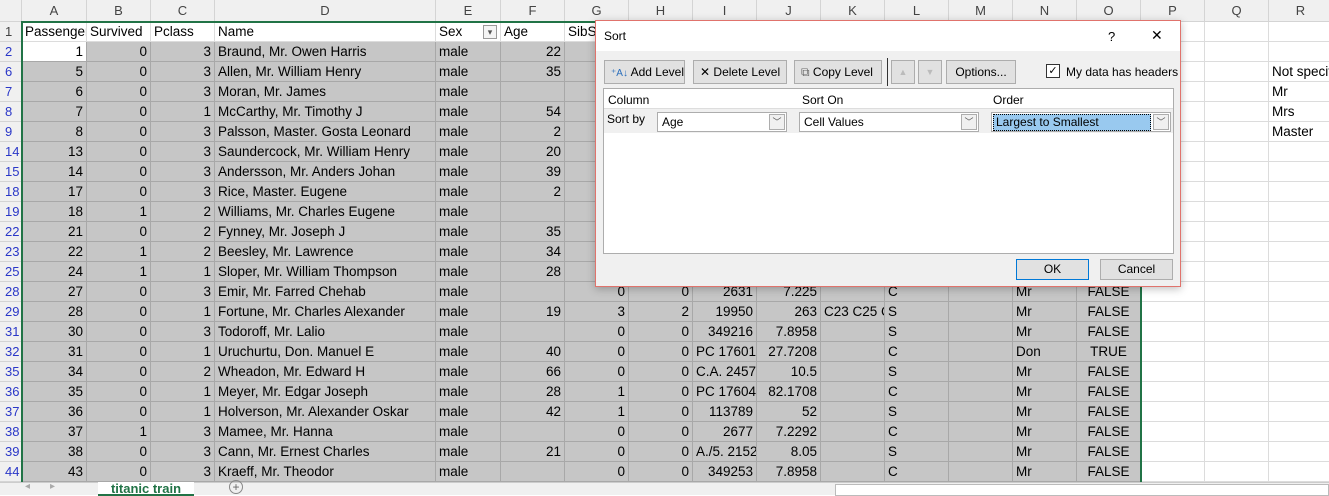 This screenshot has width=1329, height=496. I want to click on cell-e37: male, so click(468, 412).